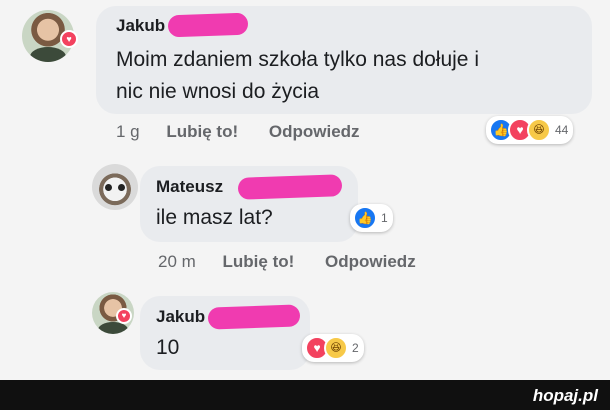  What do you see at coordinates (305, 395) in the screenshot?
I see `watermark-bar: hopaj.pl` at bounding box center [305, 395].